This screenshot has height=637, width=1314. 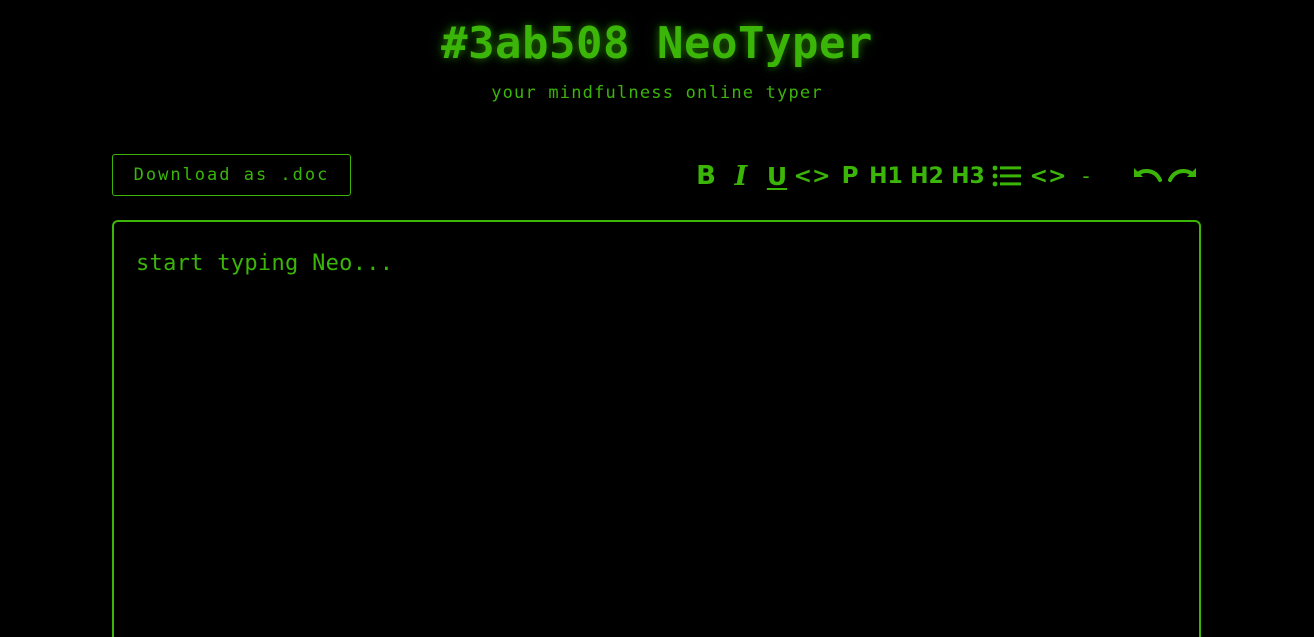 What do you see at coordinates (657, 93) in the screenshot?
I see `app-subtitle: your mindfulness online typer` at bounding box center [657, 93].